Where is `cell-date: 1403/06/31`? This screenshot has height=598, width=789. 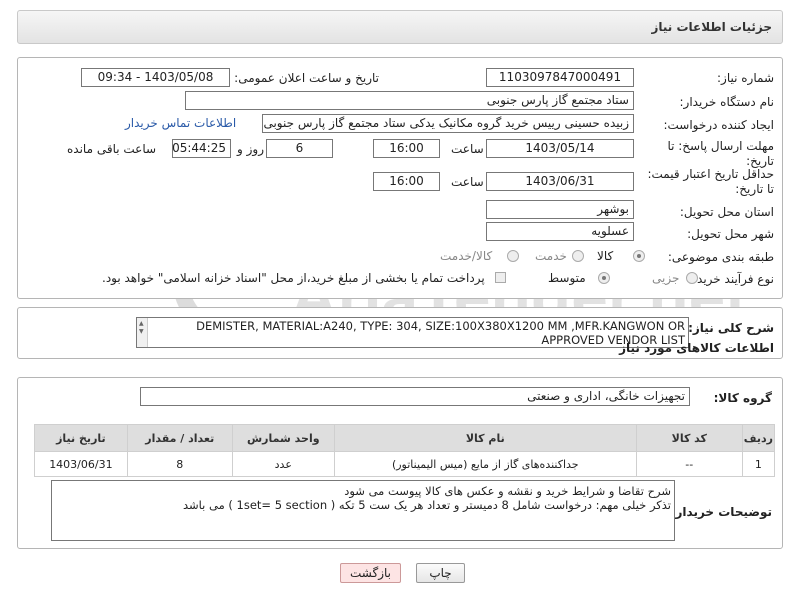
cell-date: 1403/06/31 is located at coordinates (81, 464).